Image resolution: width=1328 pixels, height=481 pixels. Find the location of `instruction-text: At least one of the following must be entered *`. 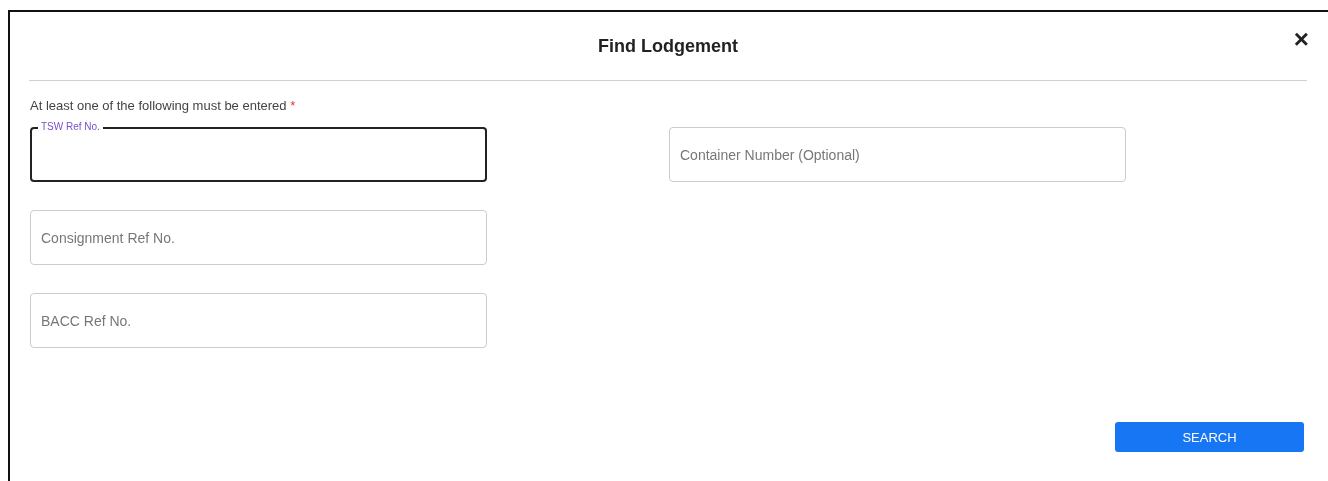

instruction-text: At least one of the following must be entered * is located at coordinates (163, 105).